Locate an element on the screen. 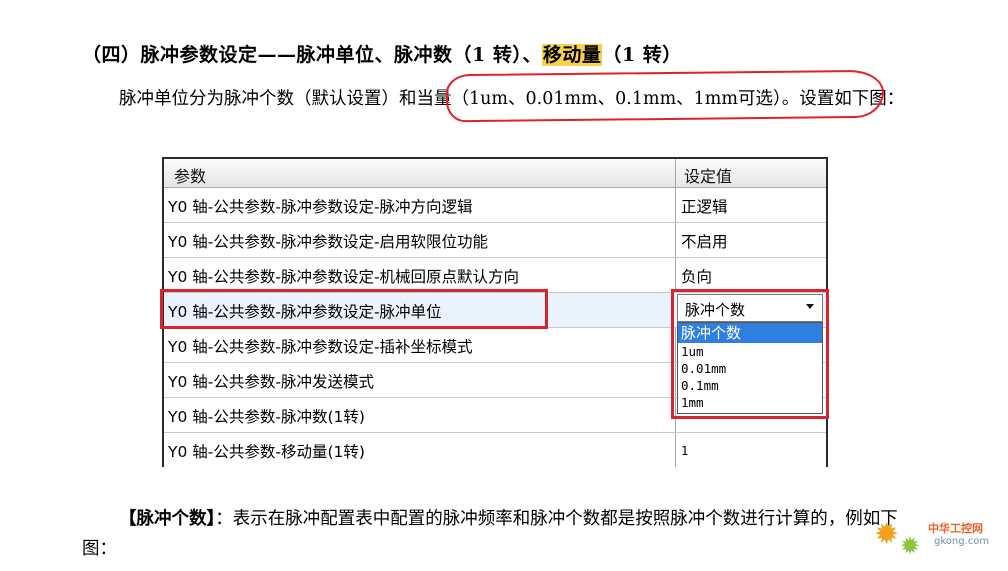 This screenshot has height=571, width=1008. row-param: Y0 轴-公共参数-脉冲参数设定-机械回原点默认方向 is located at coordinates (344, 277).